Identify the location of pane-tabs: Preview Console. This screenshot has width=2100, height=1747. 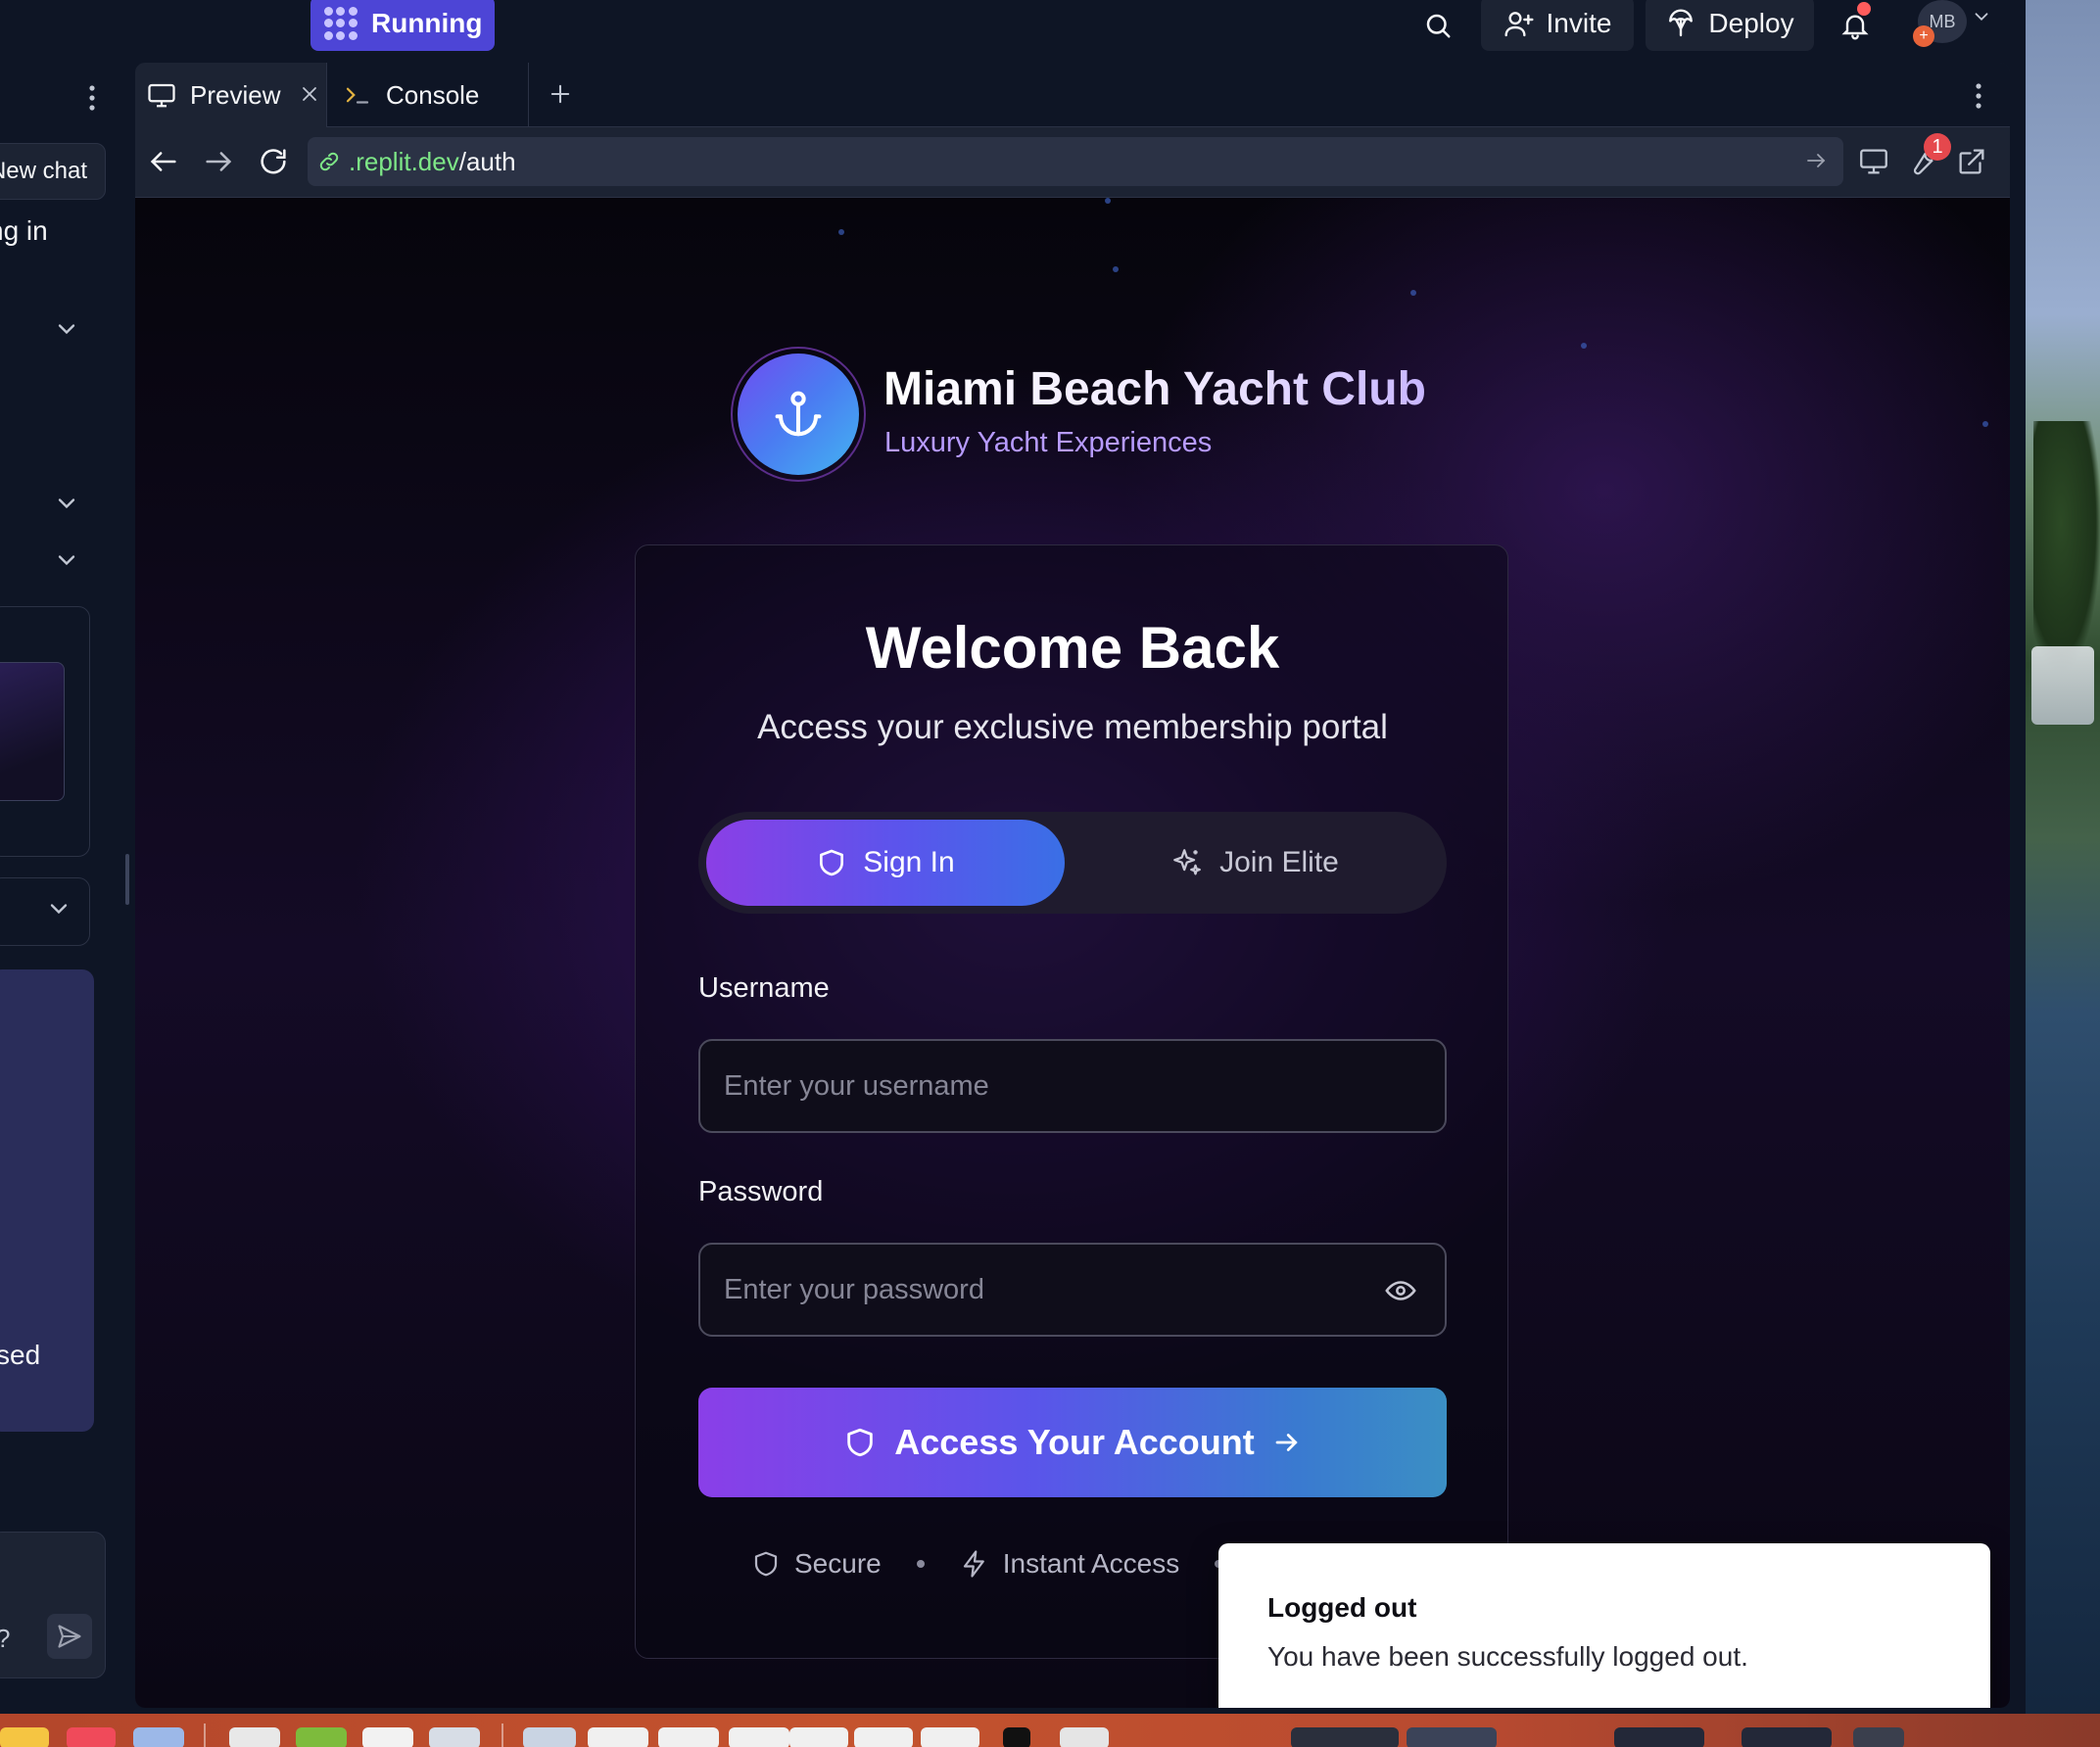
(1073, 95).